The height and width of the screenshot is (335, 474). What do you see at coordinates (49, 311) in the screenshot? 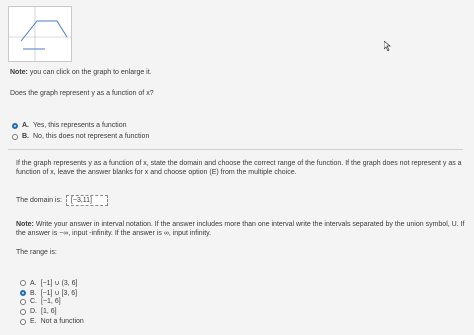
I see `option-label: [1, 6]` at bounding box center [49, 311].